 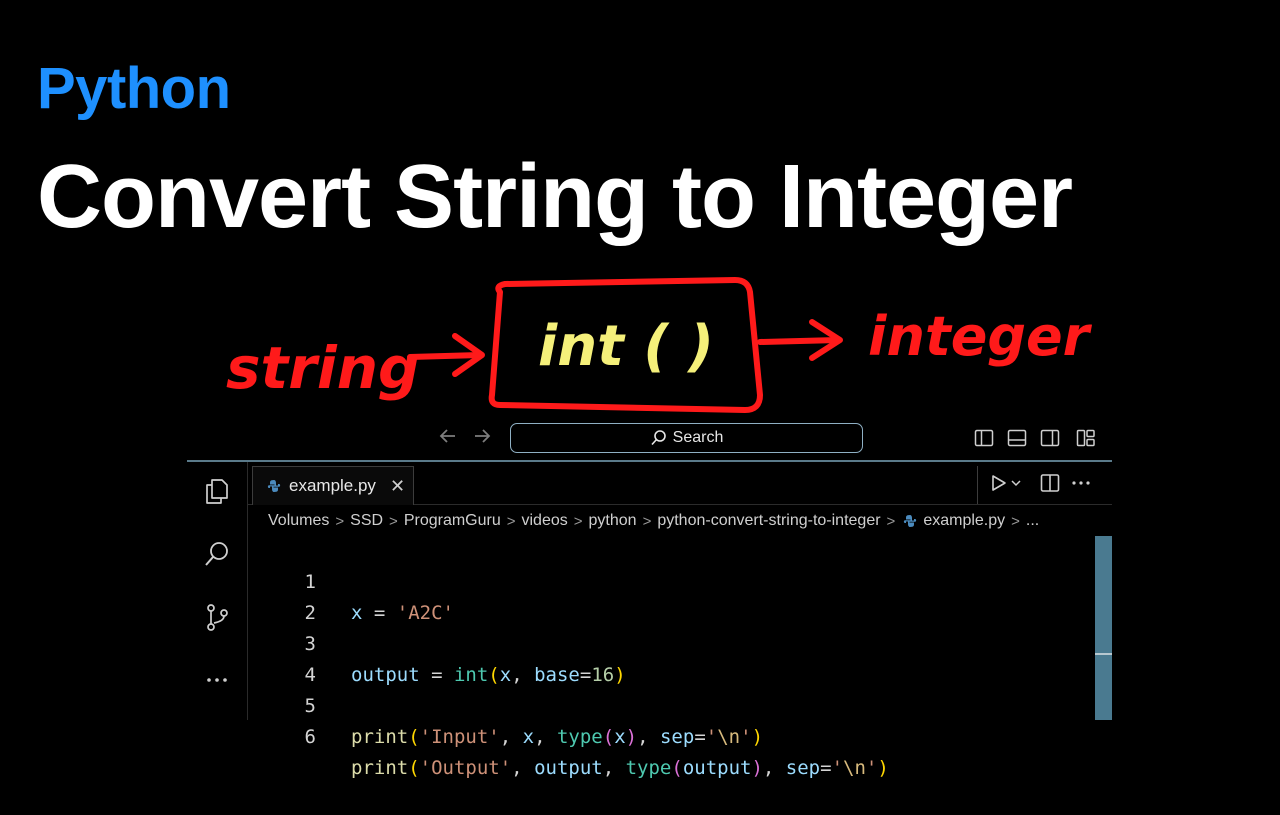 What do you see at coordinates (217, 617) in the screenshot?
I see `source-control-icon` at bounding box center [217, 617].